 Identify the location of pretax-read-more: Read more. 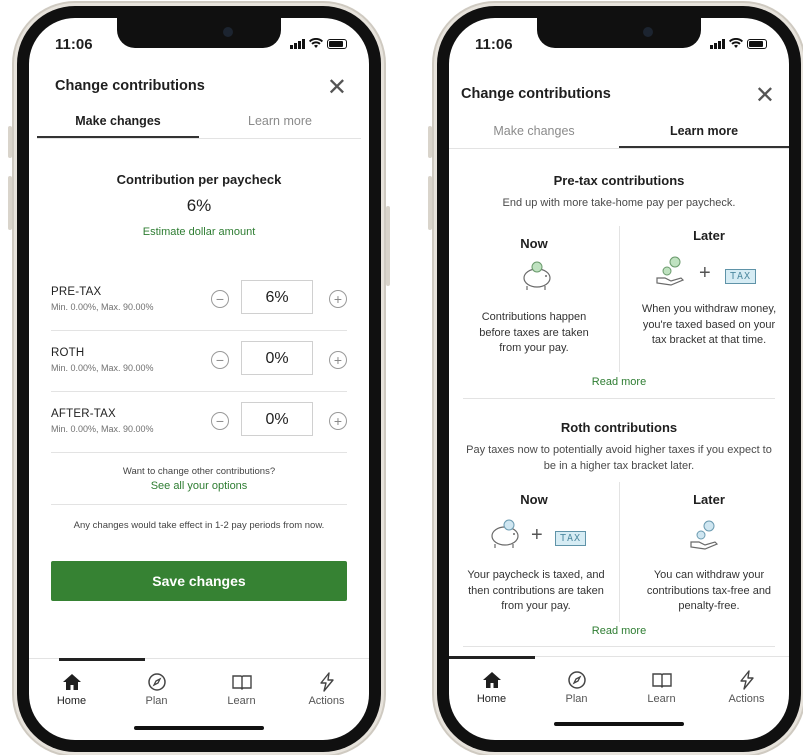
(619, 382).